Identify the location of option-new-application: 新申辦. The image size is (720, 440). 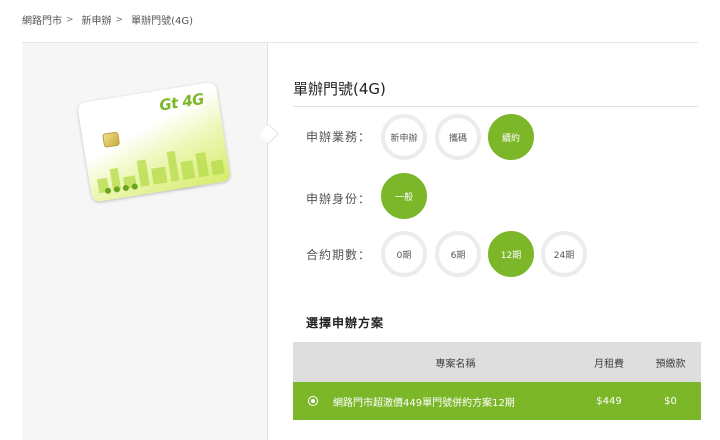
(404, 137).